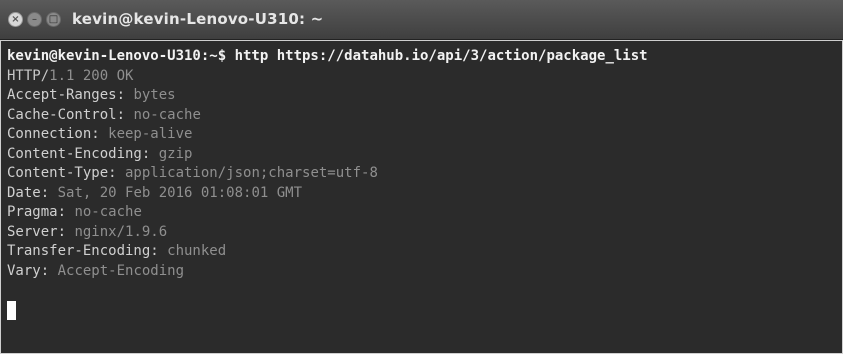 The image size is (843, 354). What do you see at coordinates (91, 75) in the screenshot?
I see `status-text: 1.1 200 OK` at bounding box center [91, 75].